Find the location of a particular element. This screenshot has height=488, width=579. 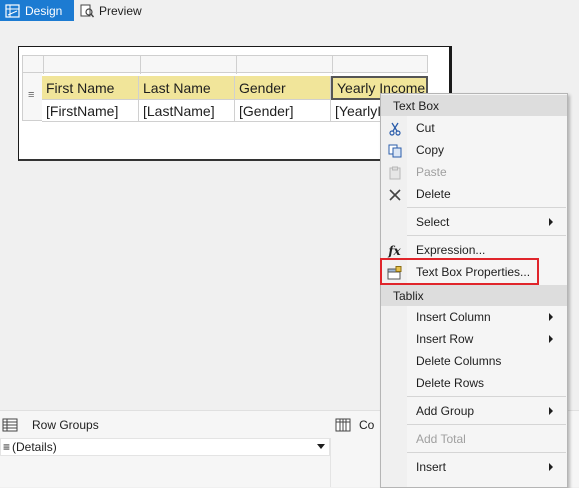

menu-item-add-total: Add Total is located at coordinates (474, 439).